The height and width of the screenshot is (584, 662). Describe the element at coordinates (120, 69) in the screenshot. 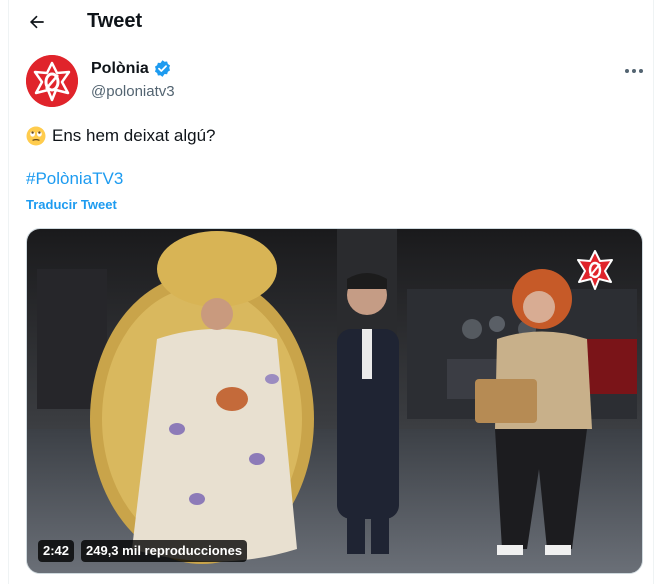

I see `author-name: Polònia` at that location.